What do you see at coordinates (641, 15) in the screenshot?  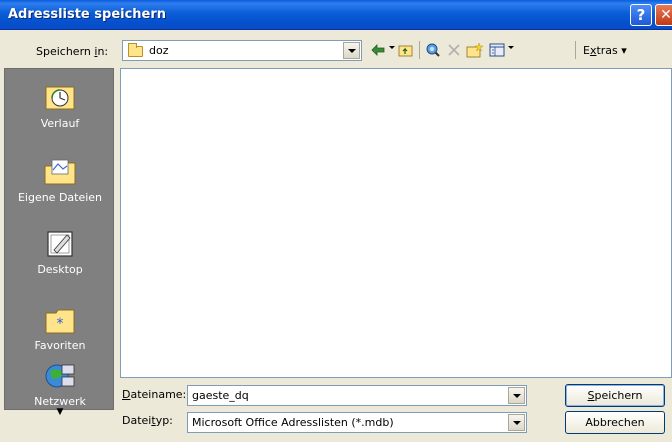 I see `help-button: ?` at bounding box center [641, 15].